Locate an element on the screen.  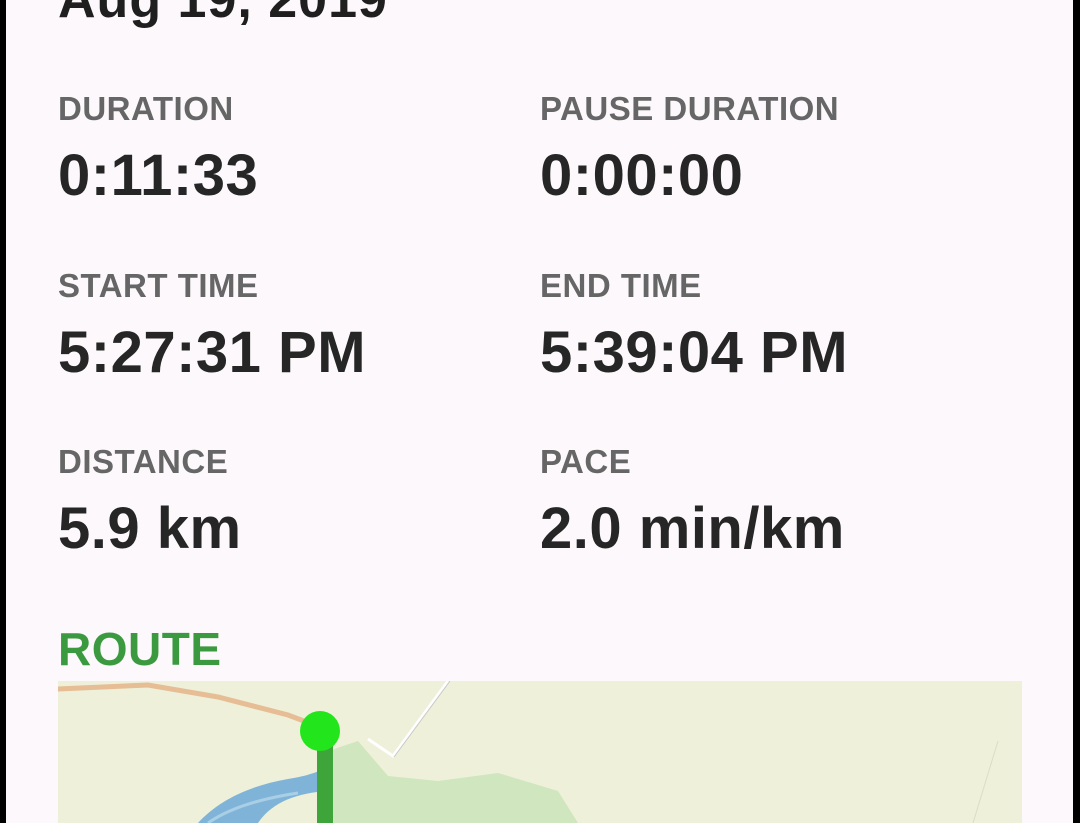
pause-duration-label: PAUSE DURATION is located at coordinates (690, 108).